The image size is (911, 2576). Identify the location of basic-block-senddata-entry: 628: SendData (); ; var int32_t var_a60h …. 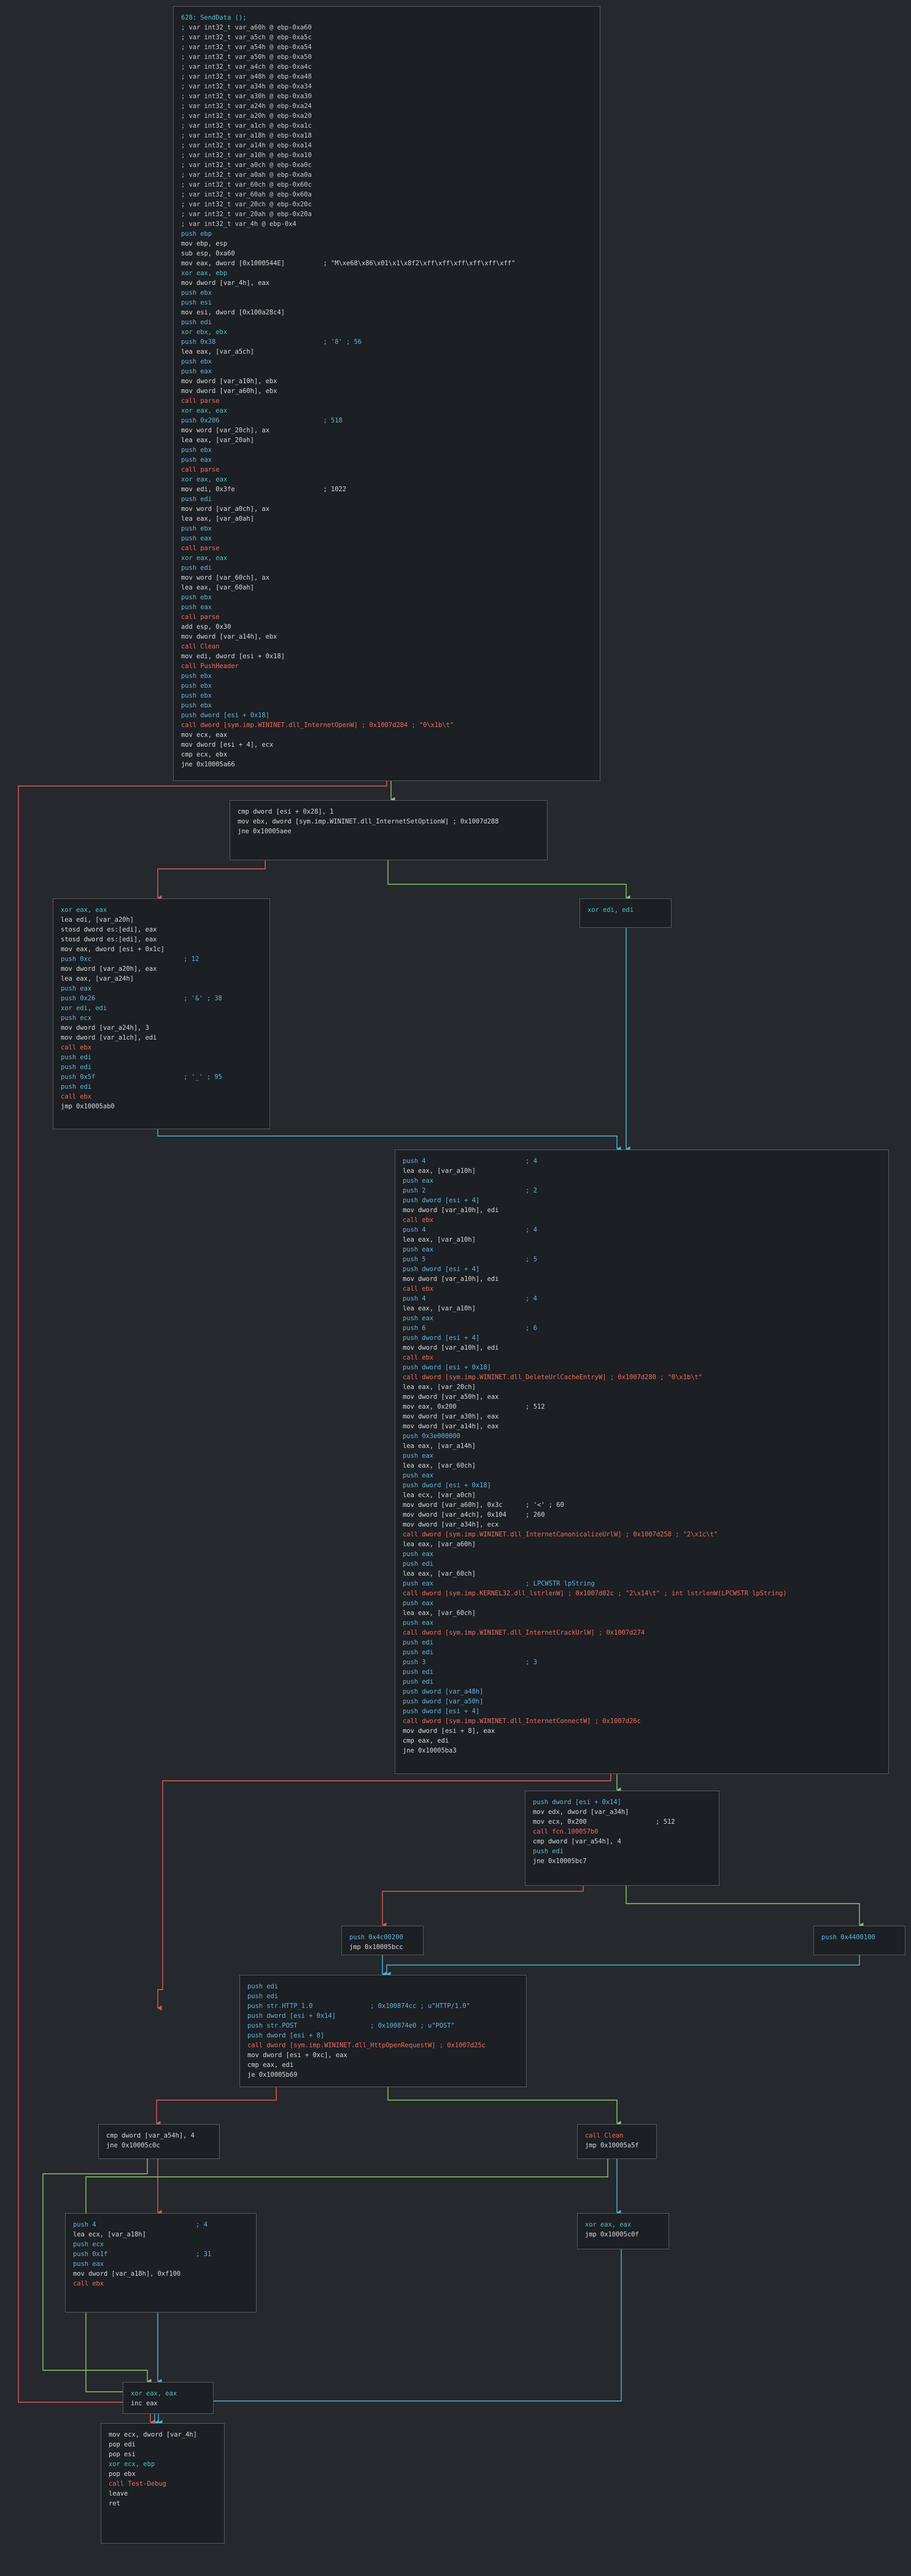
(386, 393).